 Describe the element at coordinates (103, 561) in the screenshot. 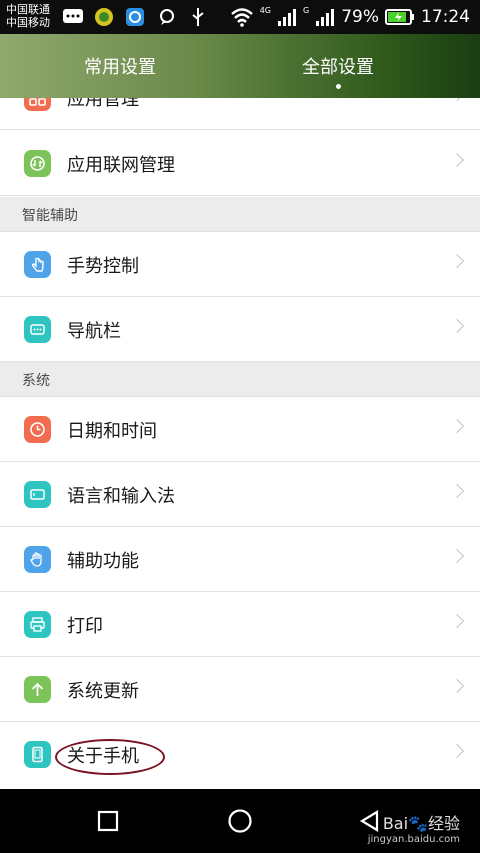

I see `list-item-label: 辅助功能` at that location.